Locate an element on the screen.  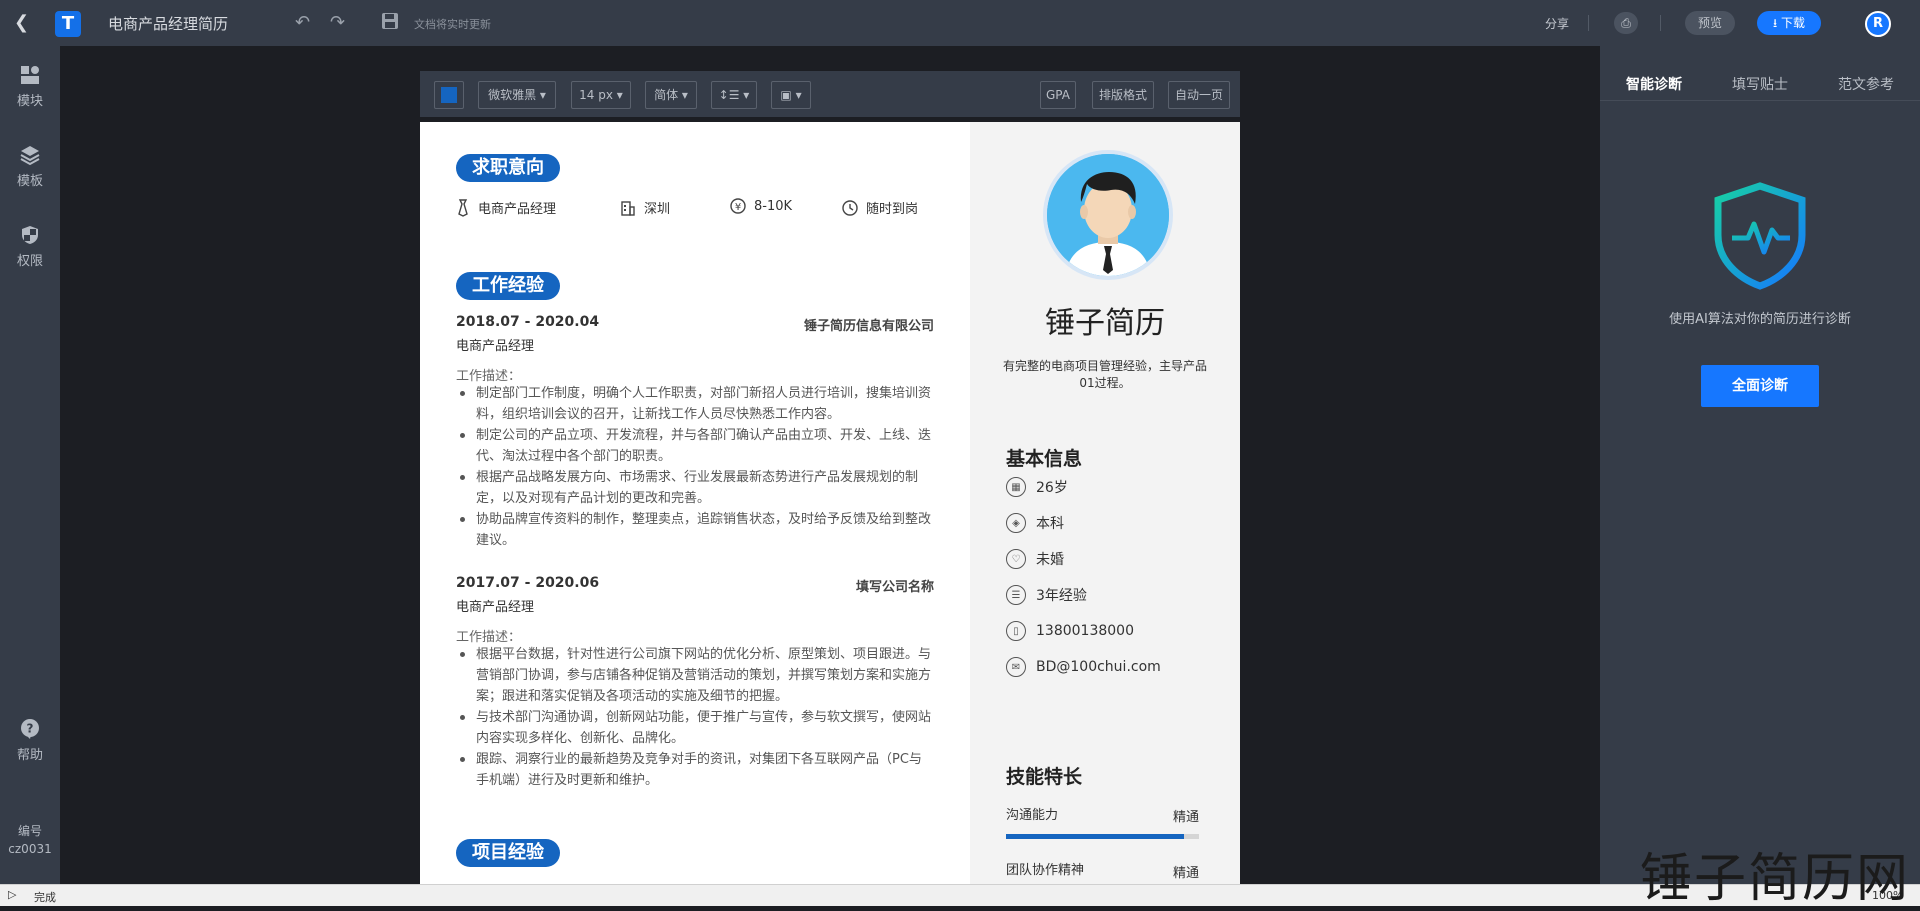
sidebar-item-modules: 模块 is located at coordinates (30, 86).